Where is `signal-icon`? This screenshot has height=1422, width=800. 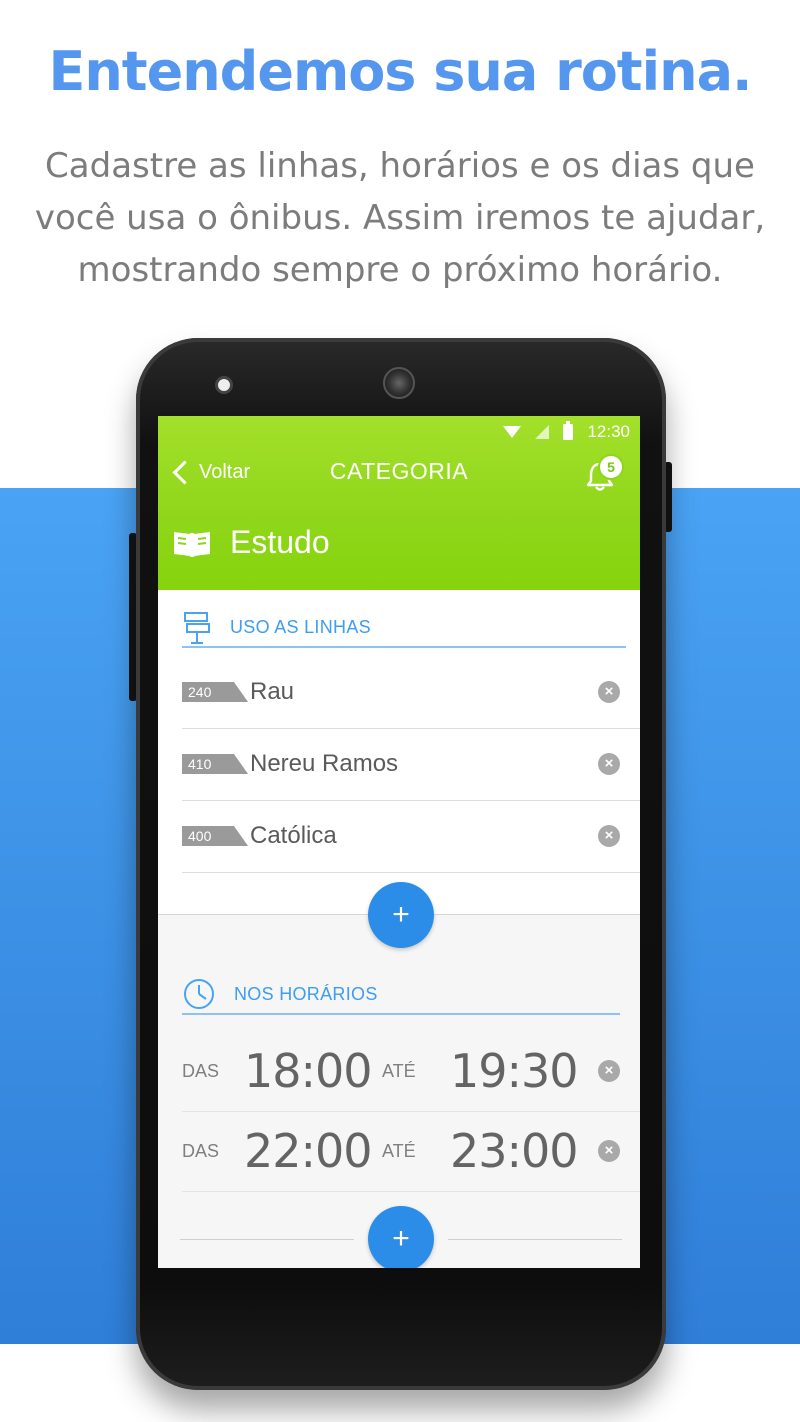
signal-icon is located at coordinates (542, 432).